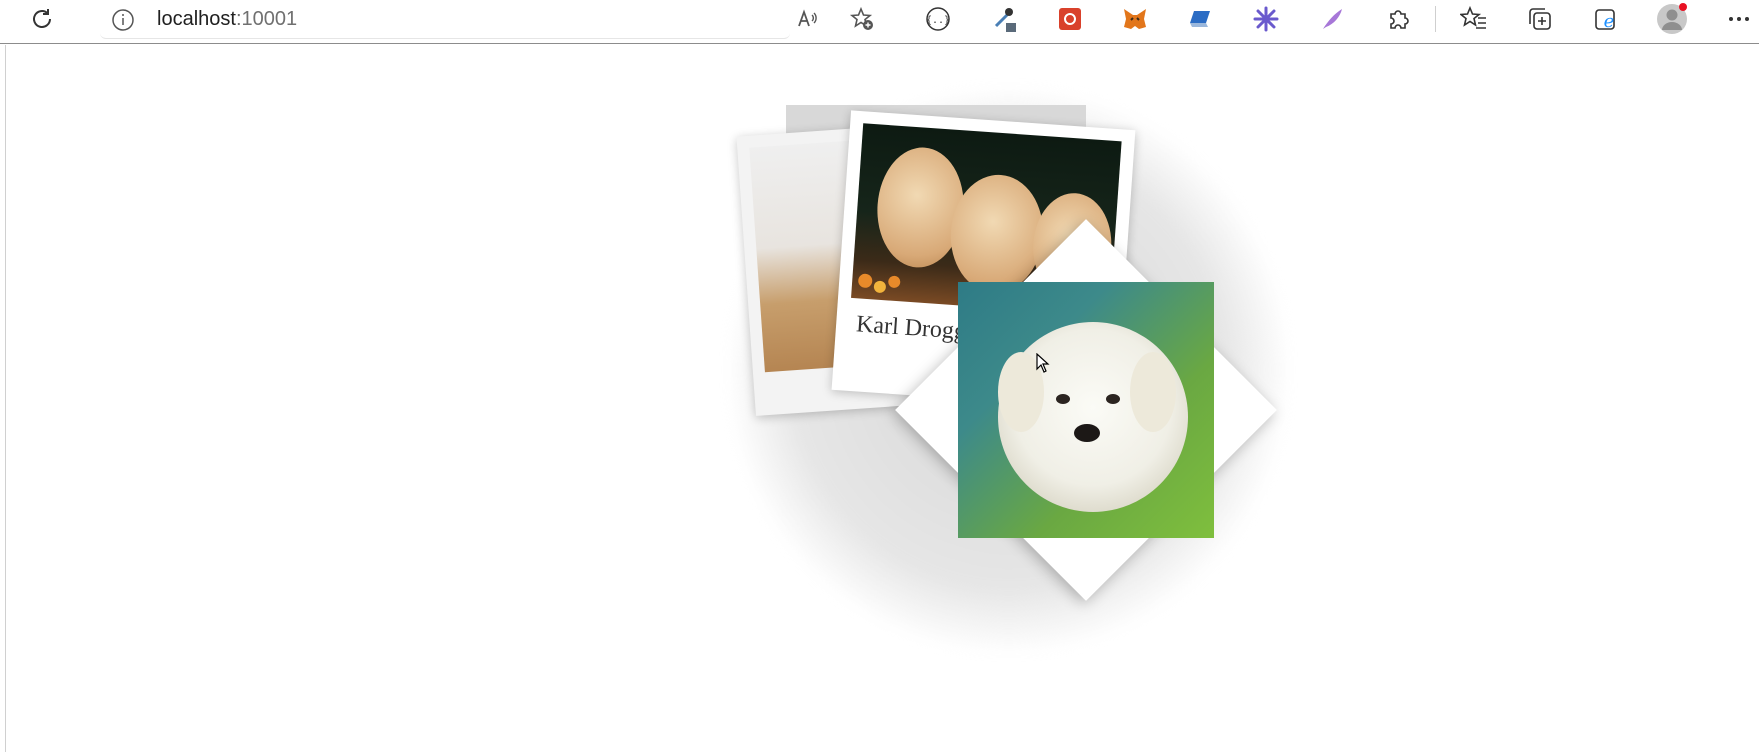 Image resolution: width=1759 pixels, height=752 pixels. I want to click on url-port: :10001, so click(266, 19).